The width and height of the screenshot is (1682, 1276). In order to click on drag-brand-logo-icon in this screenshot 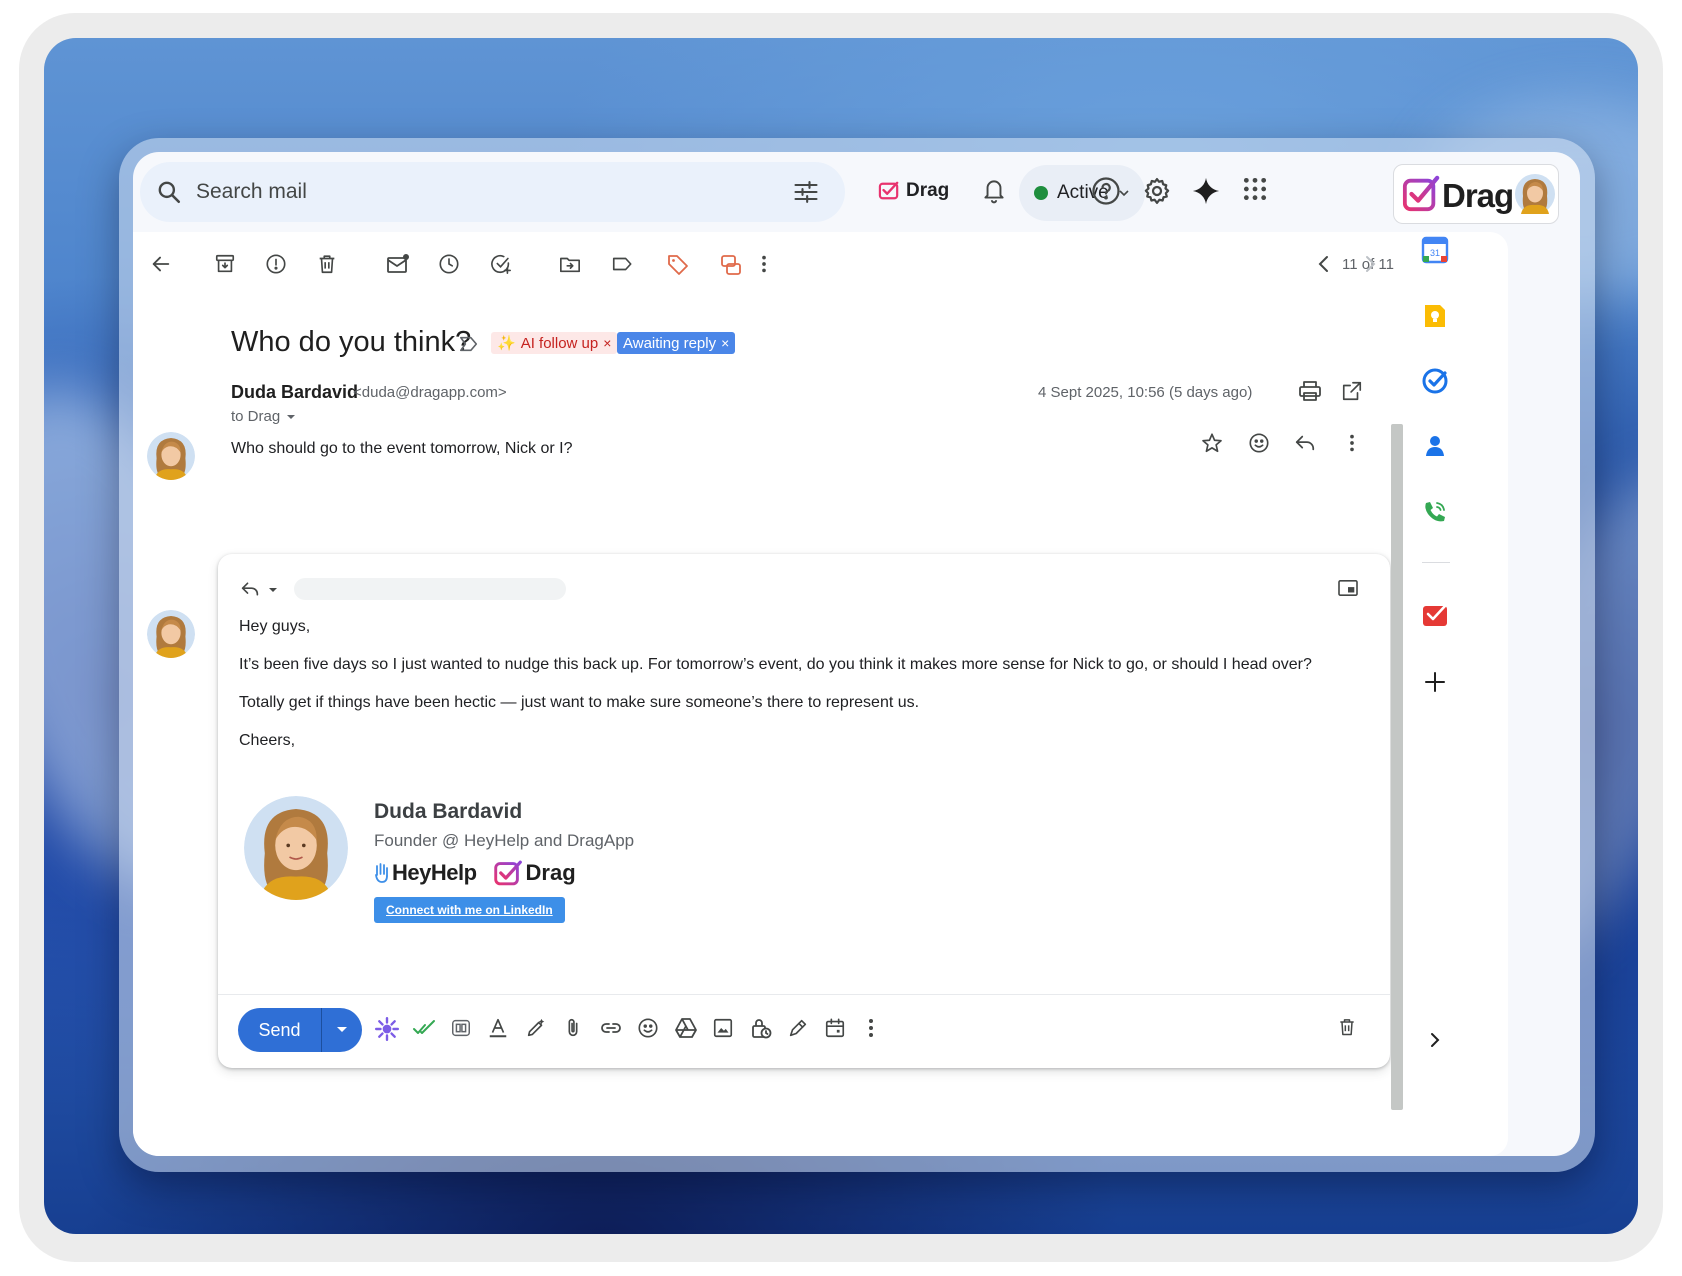, I will do `click(1421, 193)`.